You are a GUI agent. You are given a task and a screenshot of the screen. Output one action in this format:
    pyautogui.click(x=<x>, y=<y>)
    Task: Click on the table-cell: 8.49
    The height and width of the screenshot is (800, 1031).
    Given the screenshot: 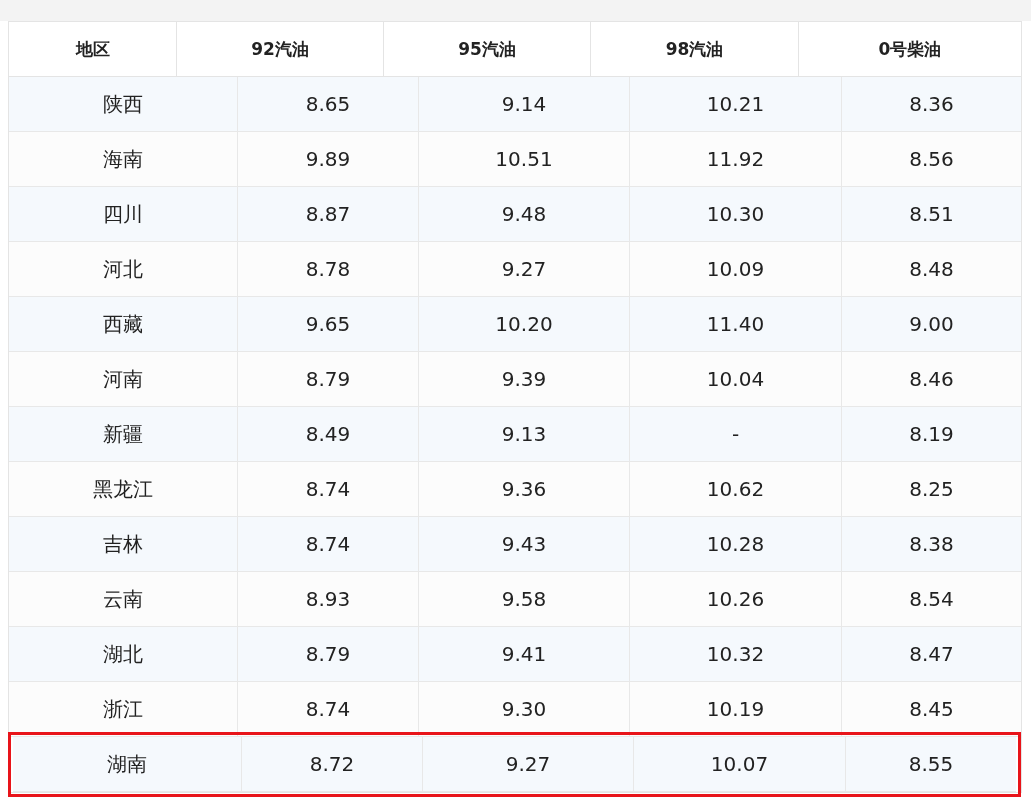 What is the action you would take?
    pyautogui.click(x=328, y=434)
    